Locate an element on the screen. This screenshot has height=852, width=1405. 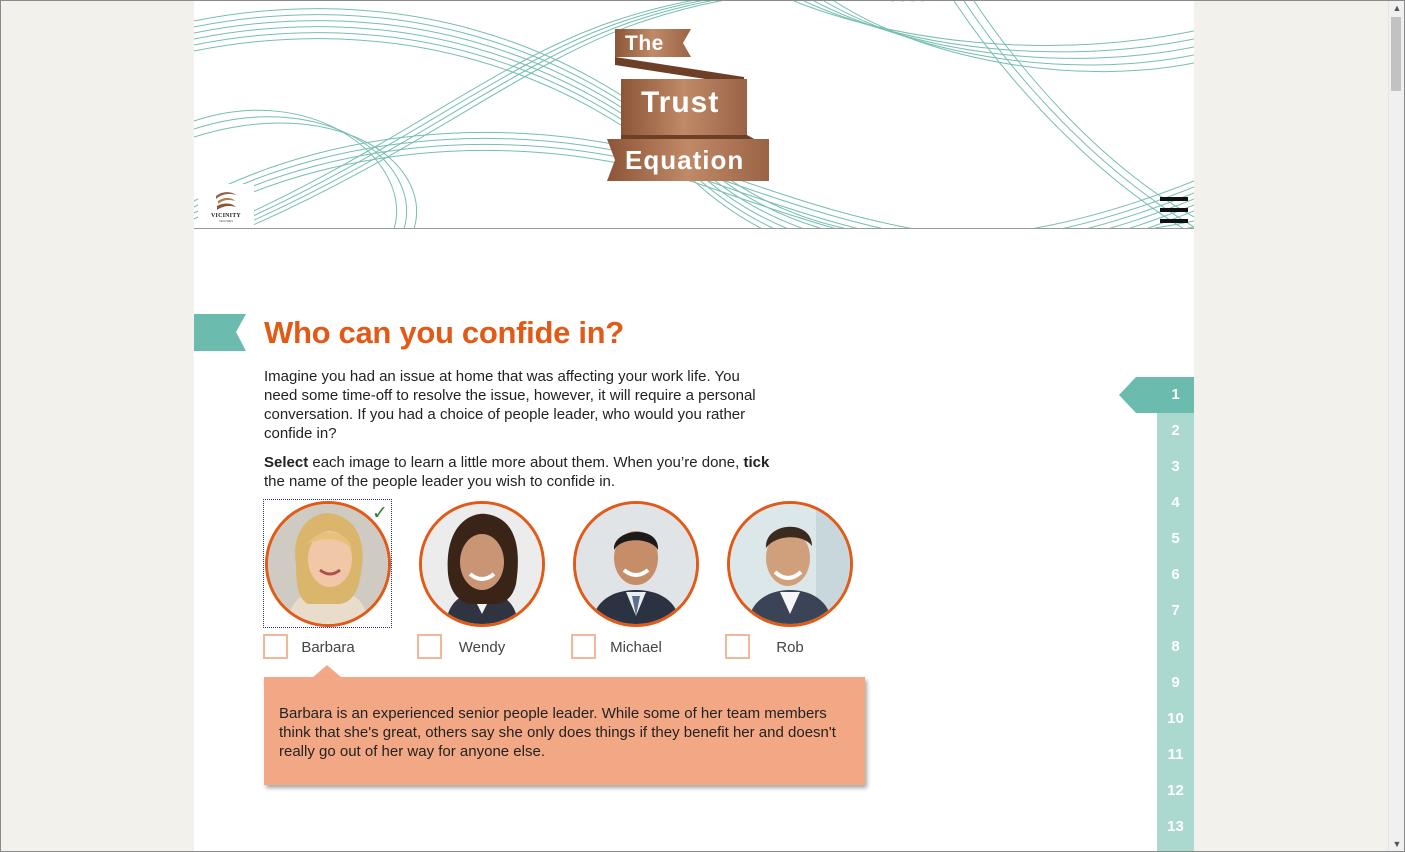
barbara-checkbox is located at coordinates (275, 646).